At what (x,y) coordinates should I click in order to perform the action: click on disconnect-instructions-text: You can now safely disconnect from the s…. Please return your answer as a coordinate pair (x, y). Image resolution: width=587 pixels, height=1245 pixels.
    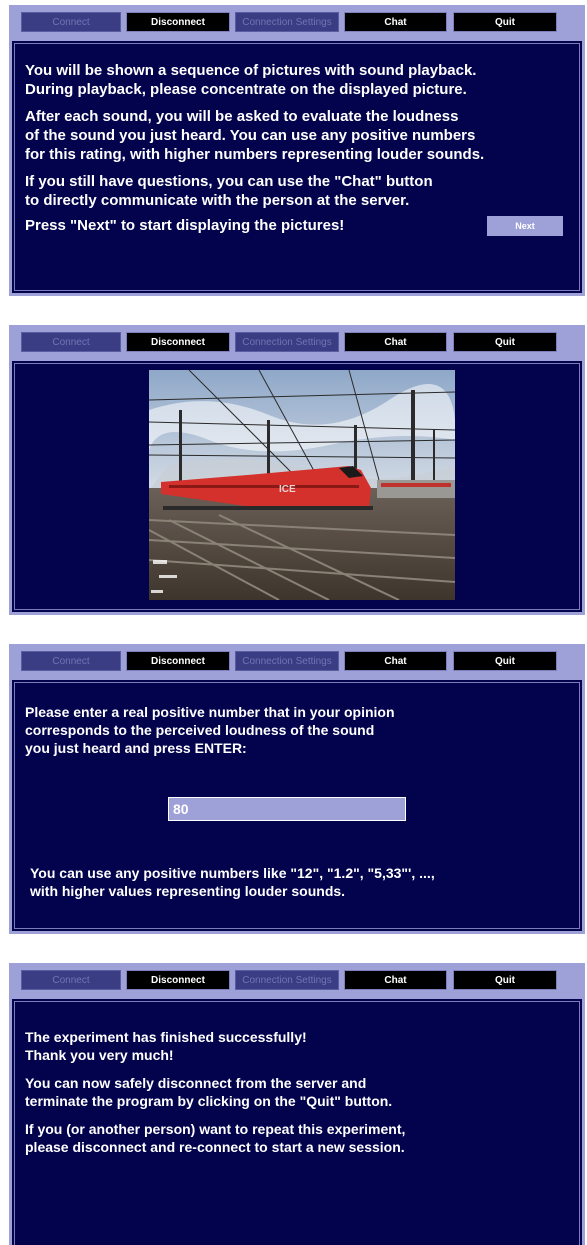
    Looking at the image, I should click on (209, 1092).